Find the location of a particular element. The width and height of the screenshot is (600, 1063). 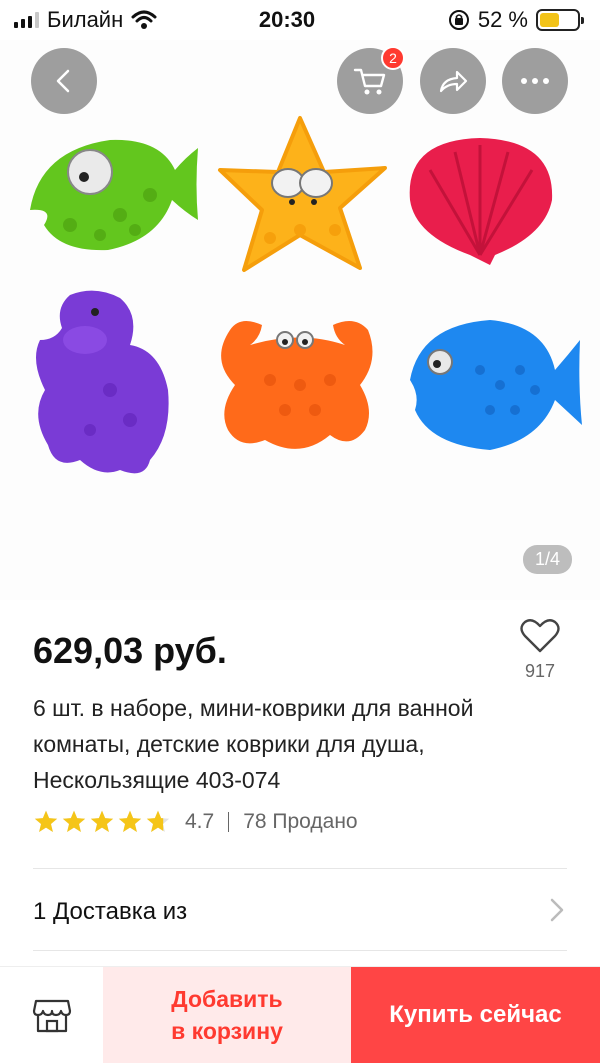

orientation-lock-icon is located at coordinates (458, 20).